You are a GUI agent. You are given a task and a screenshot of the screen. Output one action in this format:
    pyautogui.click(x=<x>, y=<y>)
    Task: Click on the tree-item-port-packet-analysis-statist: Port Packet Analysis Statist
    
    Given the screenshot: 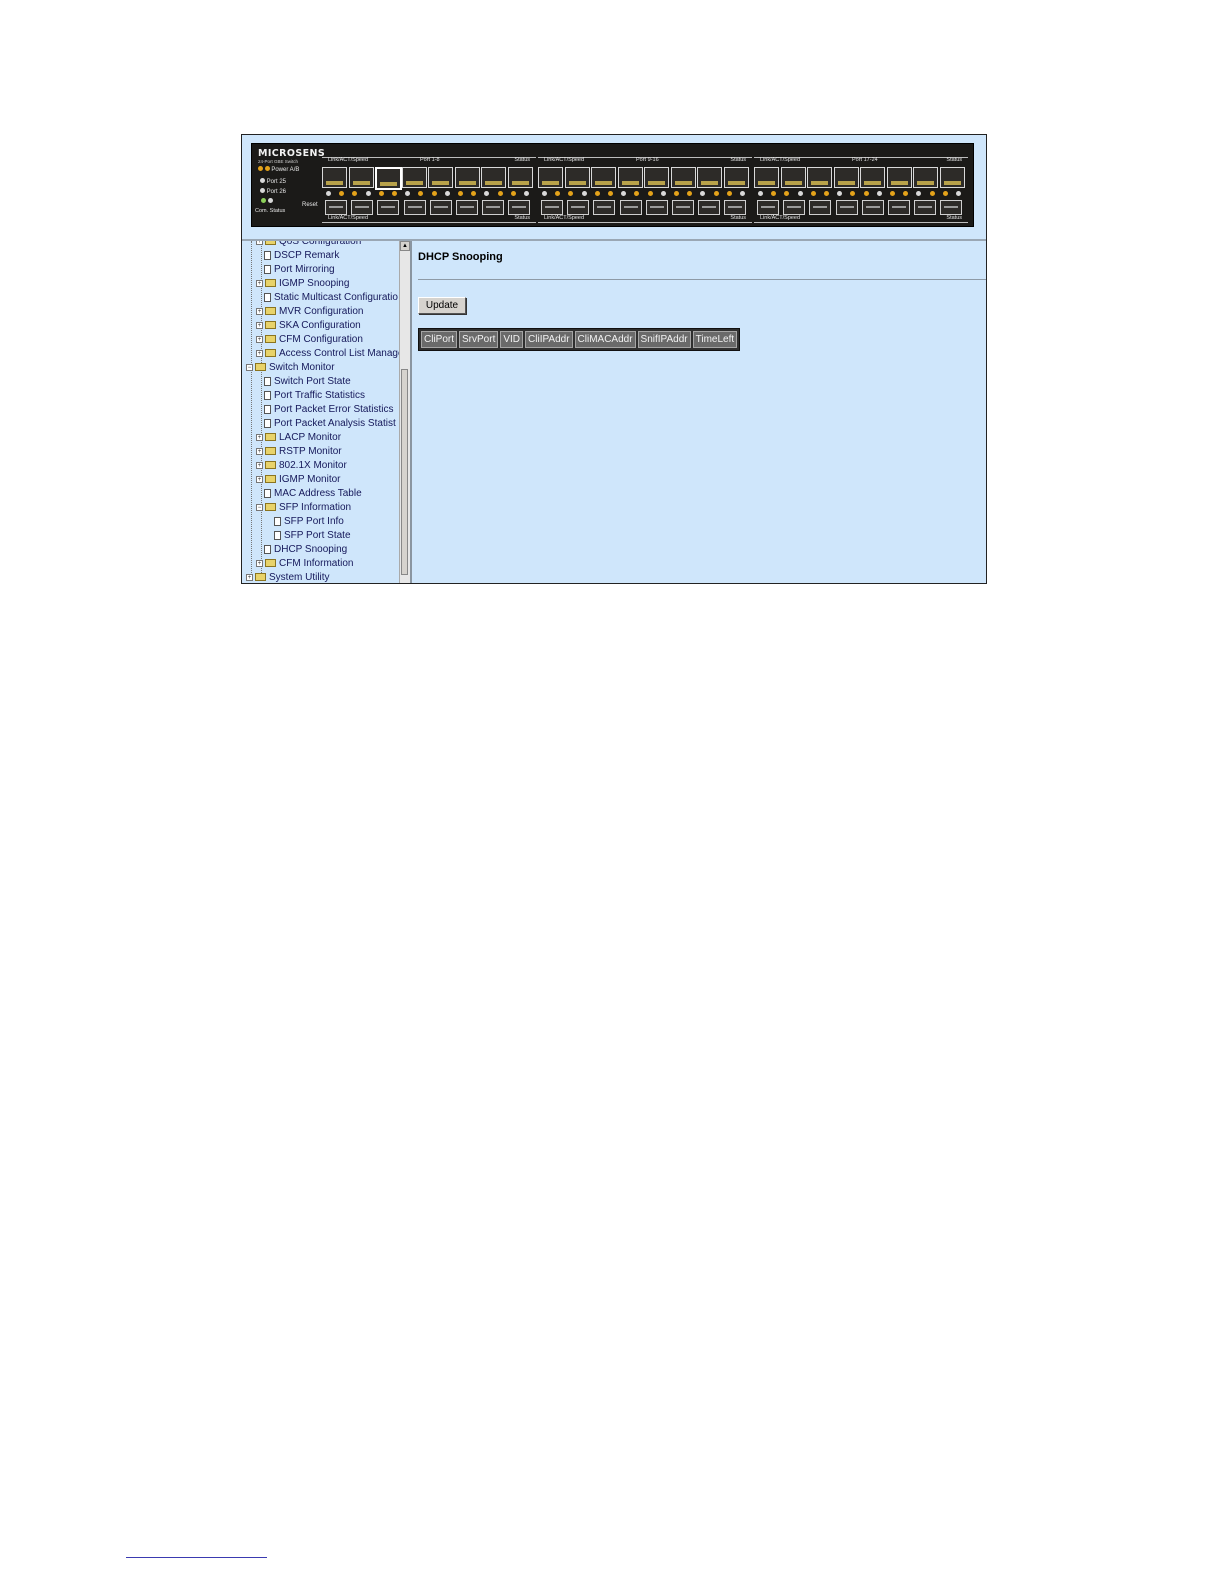 What is the action you would take?
    pyautogui.click(x=330, y=424)
    